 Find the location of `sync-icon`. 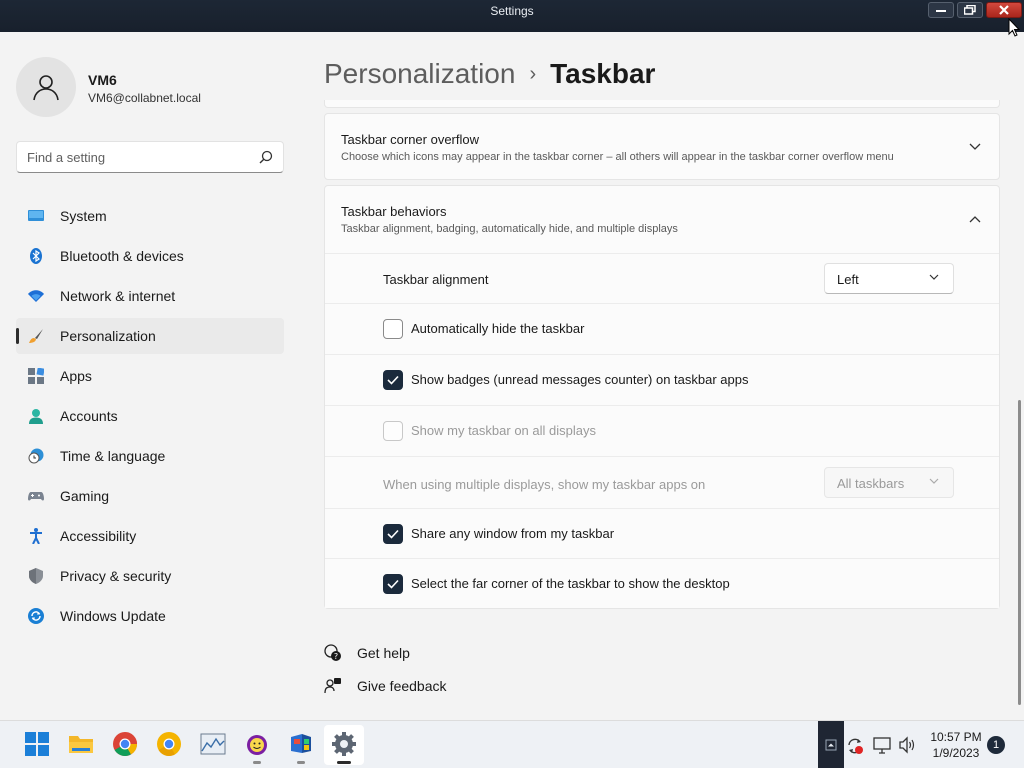

sync-icon is located at coordinates (855, 746).